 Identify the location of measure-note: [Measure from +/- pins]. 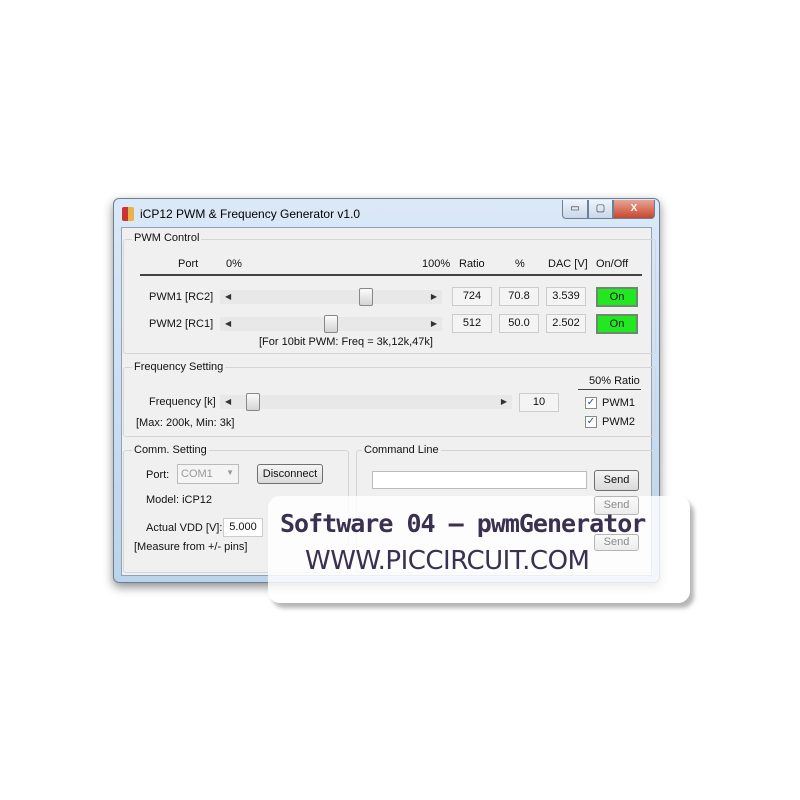
(191, 547).